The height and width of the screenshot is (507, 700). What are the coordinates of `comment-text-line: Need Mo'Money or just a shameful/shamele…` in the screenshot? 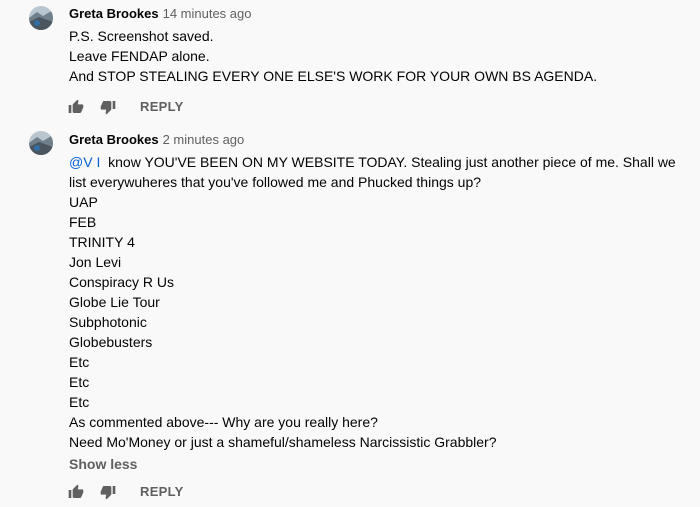 It's located at (283, 442).